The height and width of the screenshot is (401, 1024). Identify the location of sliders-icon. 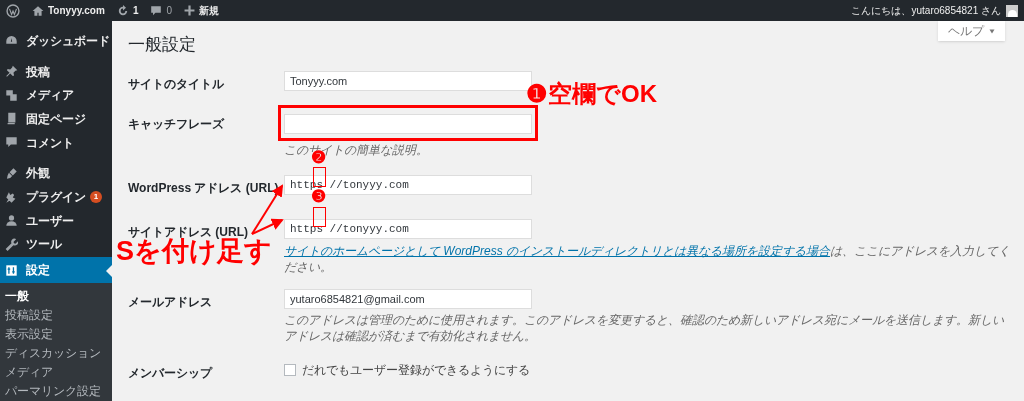
(11, 270).